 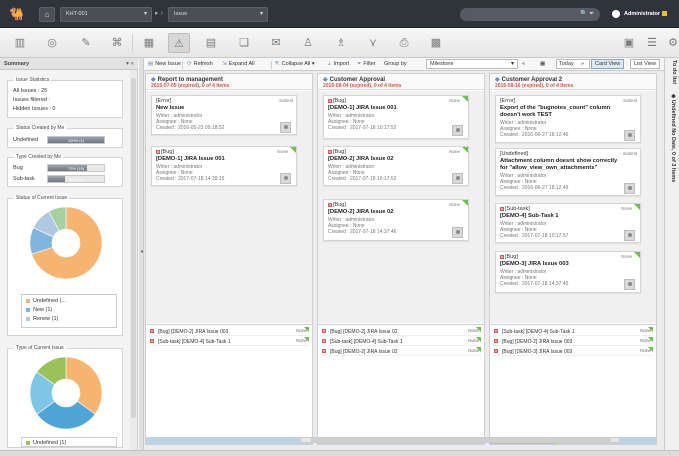 I want to click on hierarchy-icon: ⌘, so click(x=117, y=43).